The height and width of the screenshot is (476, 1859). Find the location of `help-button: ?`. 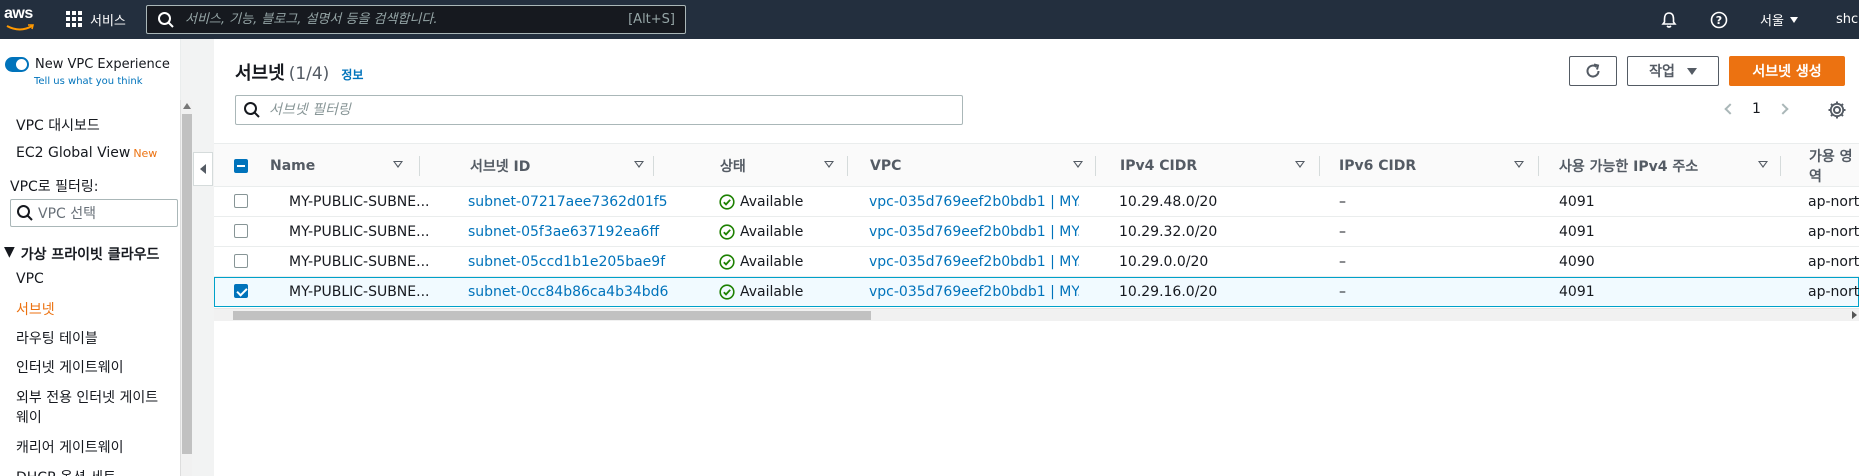

help-button: ? is located at coordinates (1719, 19).